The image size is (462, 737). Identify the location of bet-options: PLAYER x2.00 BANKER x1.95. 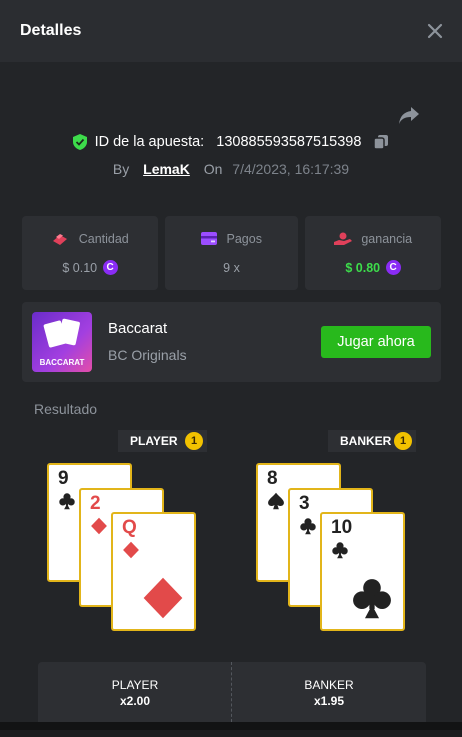
(232, 692).